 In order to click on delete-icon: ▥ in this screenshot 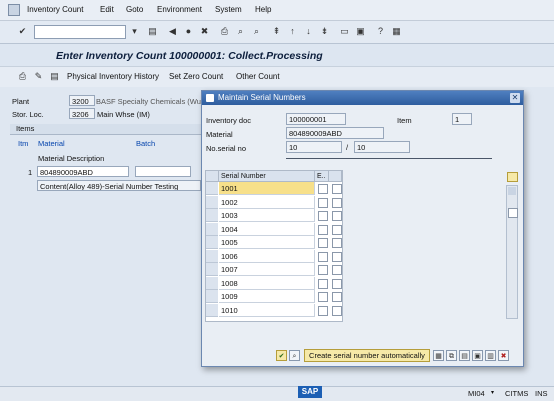, I will do `click(490, 355)`.